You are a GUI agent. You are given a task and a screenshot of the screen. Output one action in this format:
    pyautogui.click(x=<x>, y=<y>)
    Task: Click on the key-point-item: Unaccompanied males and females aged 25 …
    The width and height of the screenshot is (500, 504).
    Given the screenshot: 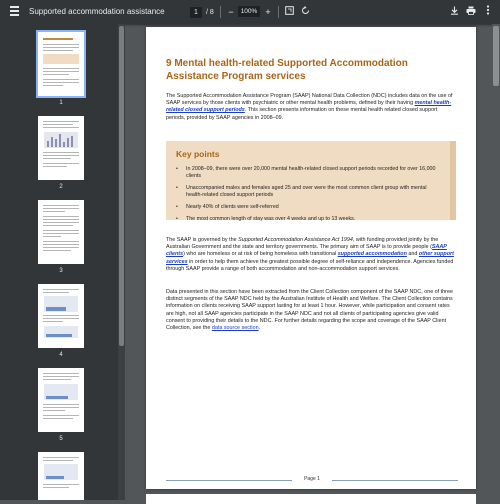 What is the action you would take?
    pyautogui.click(x=307, y=192)
    